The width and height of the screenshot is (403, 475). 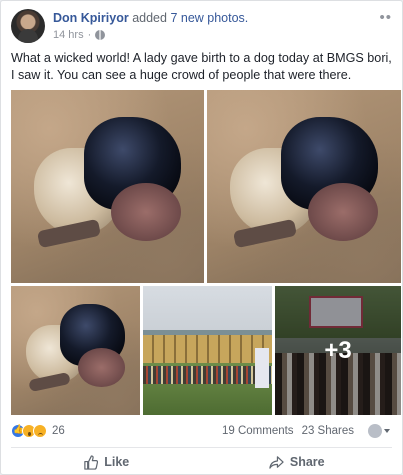 I want to click on chevron-down-icon, so click(x=387, y=431).